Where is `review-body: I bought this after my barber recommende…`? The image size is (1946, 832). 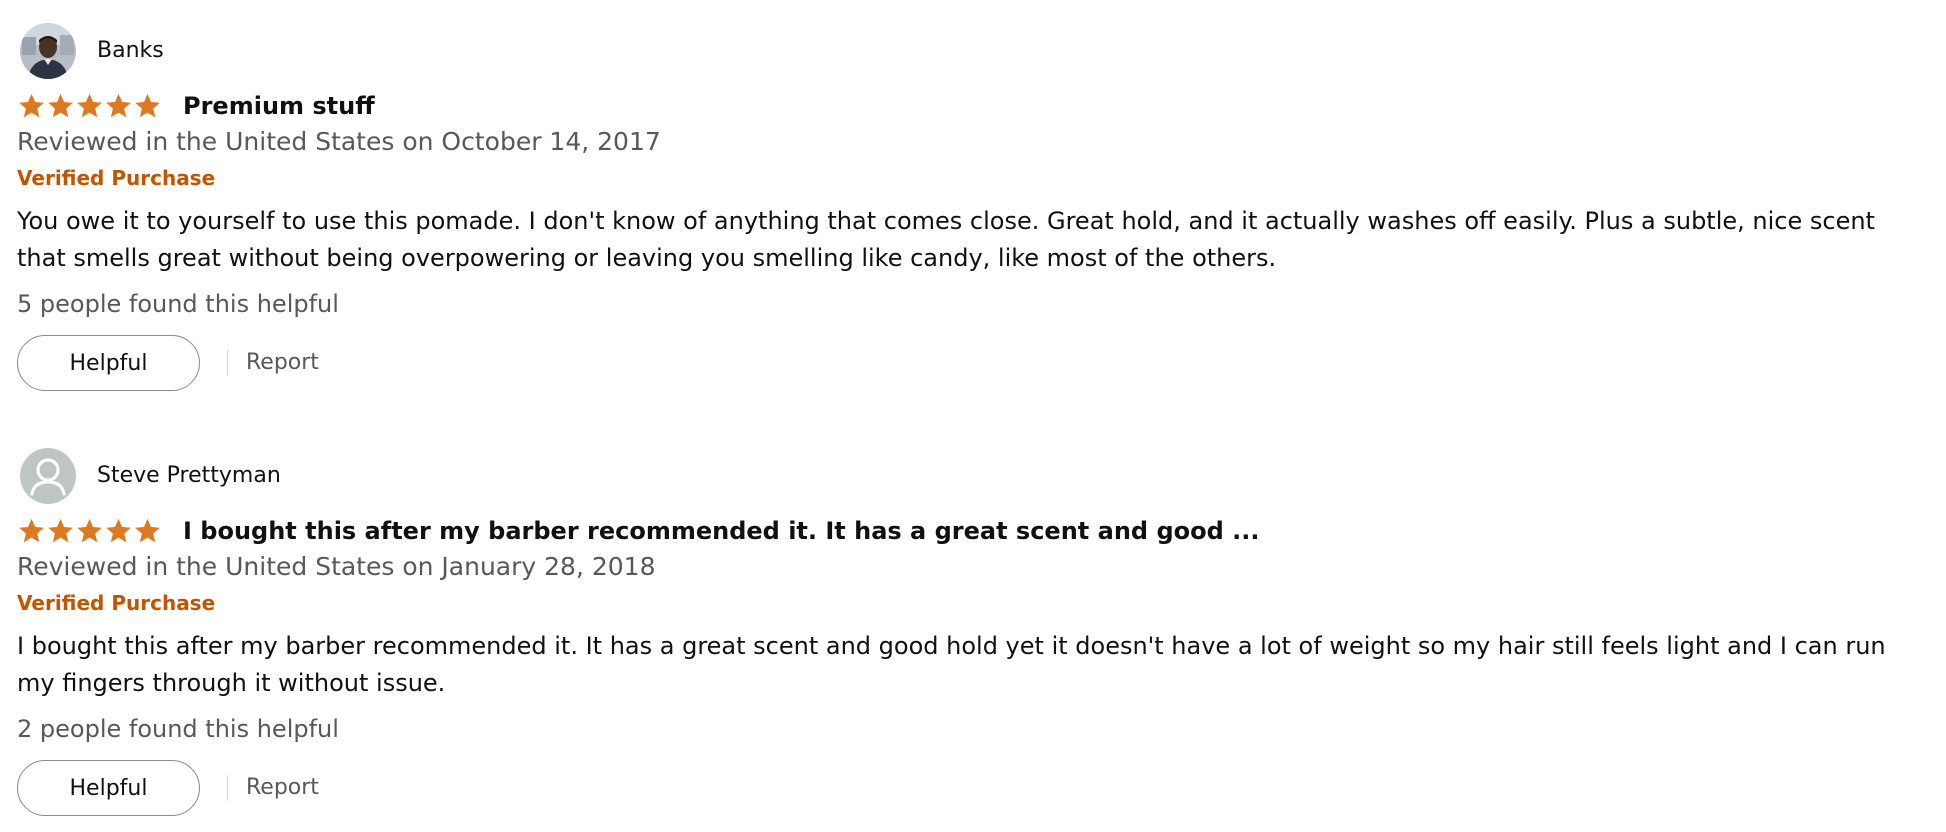
review-body: I bought this after my barber recommende… is located at coordinates (951, 664).